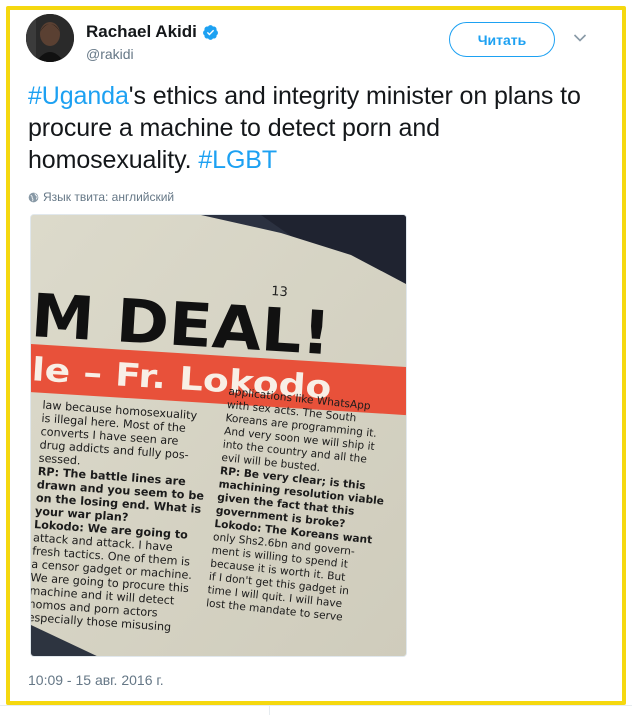  I want to click on chevron-down-icon, so click(580, 38).